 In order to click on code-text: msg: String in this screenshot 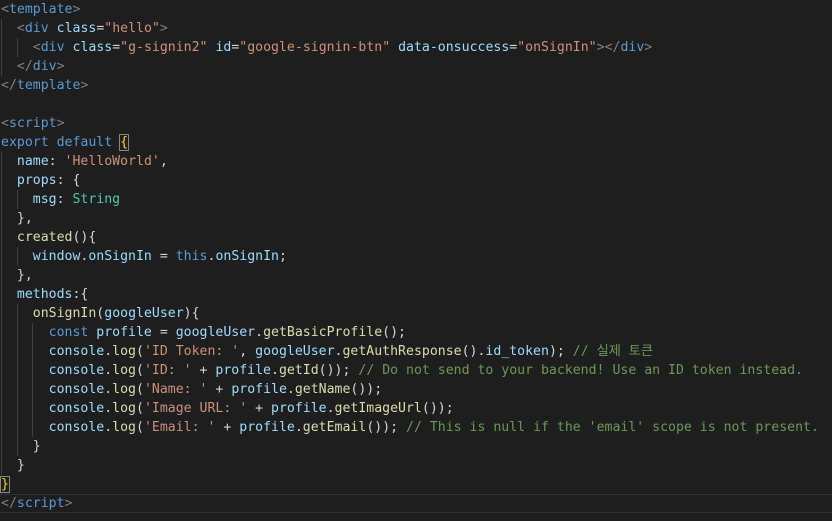, I will do `click(60, 199)`.